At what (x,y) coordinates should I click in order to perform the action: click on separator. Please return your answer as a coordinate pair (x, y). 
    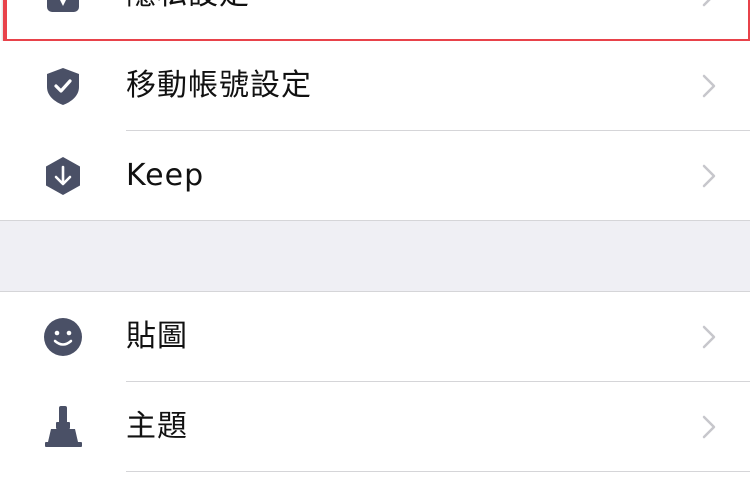
    Looking at the image, I should click on (438, 471).